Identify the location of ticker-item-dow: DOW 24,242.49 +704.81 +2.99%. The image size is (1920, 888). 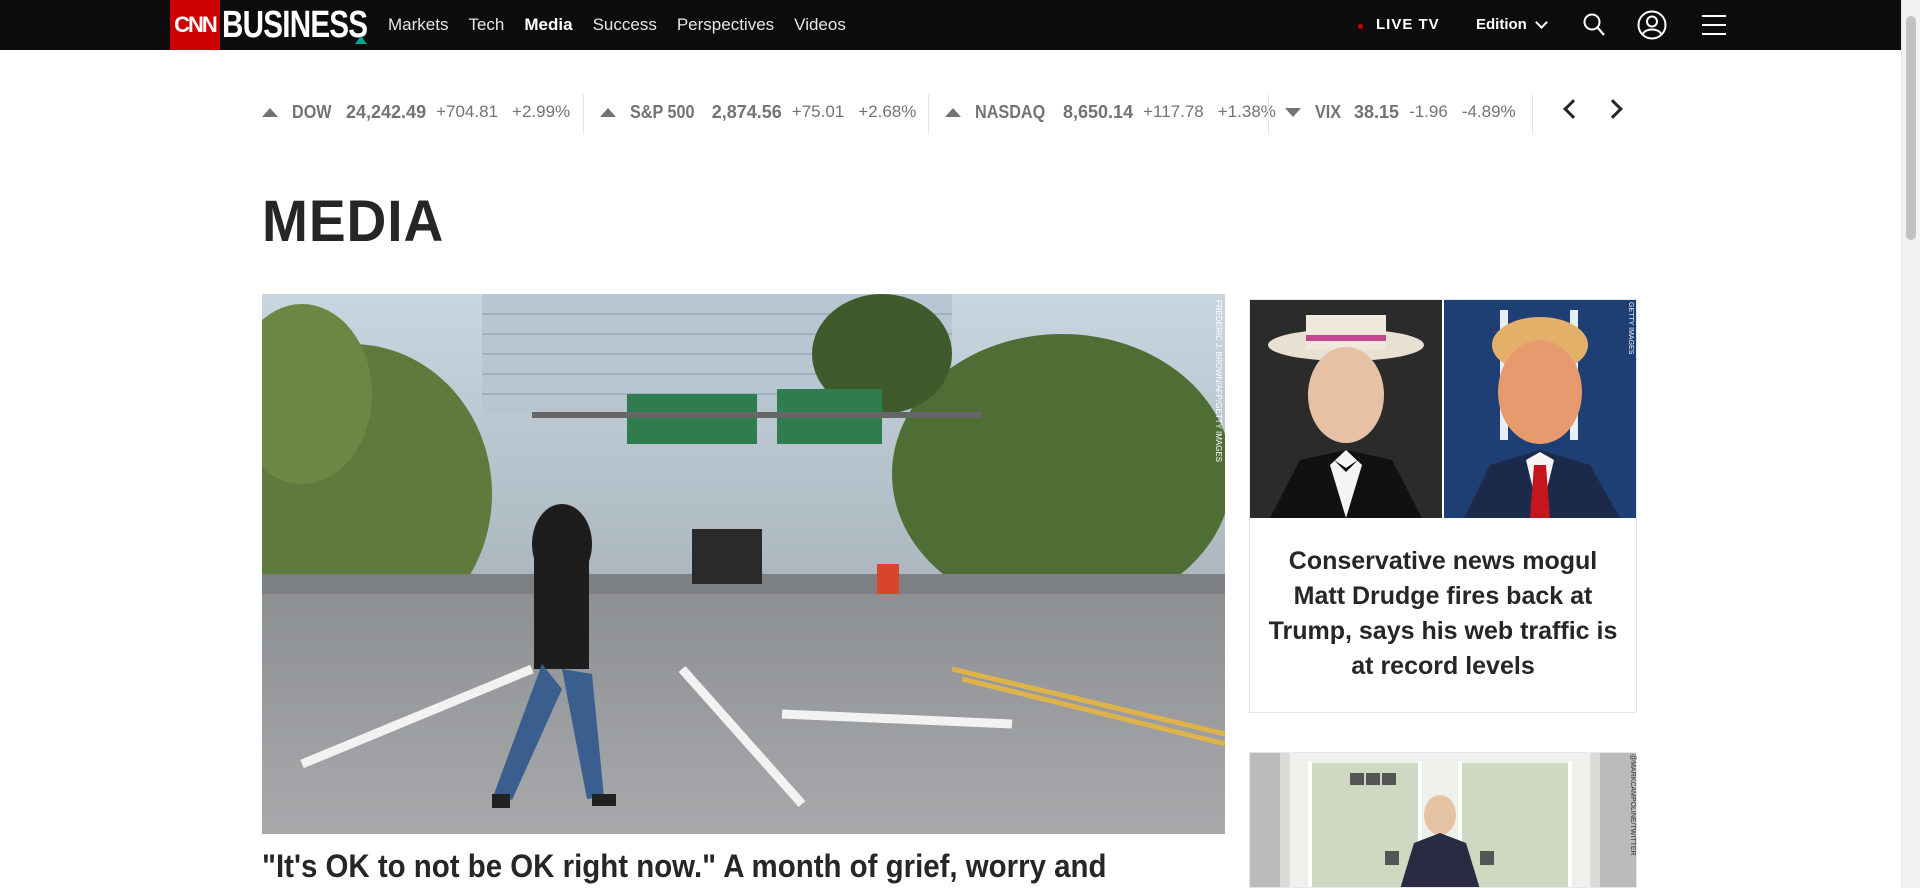
(416, 112).